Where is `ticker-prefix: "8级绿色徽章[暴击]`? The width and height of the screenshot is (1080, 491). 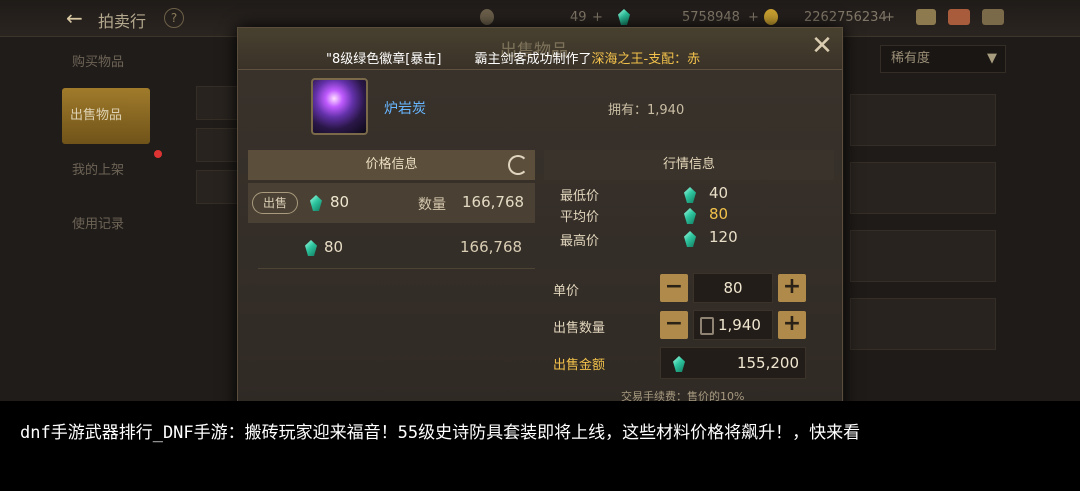
ticker-prefix: "8级绿色徽章[暴击] is located at coordinates (384, 59).